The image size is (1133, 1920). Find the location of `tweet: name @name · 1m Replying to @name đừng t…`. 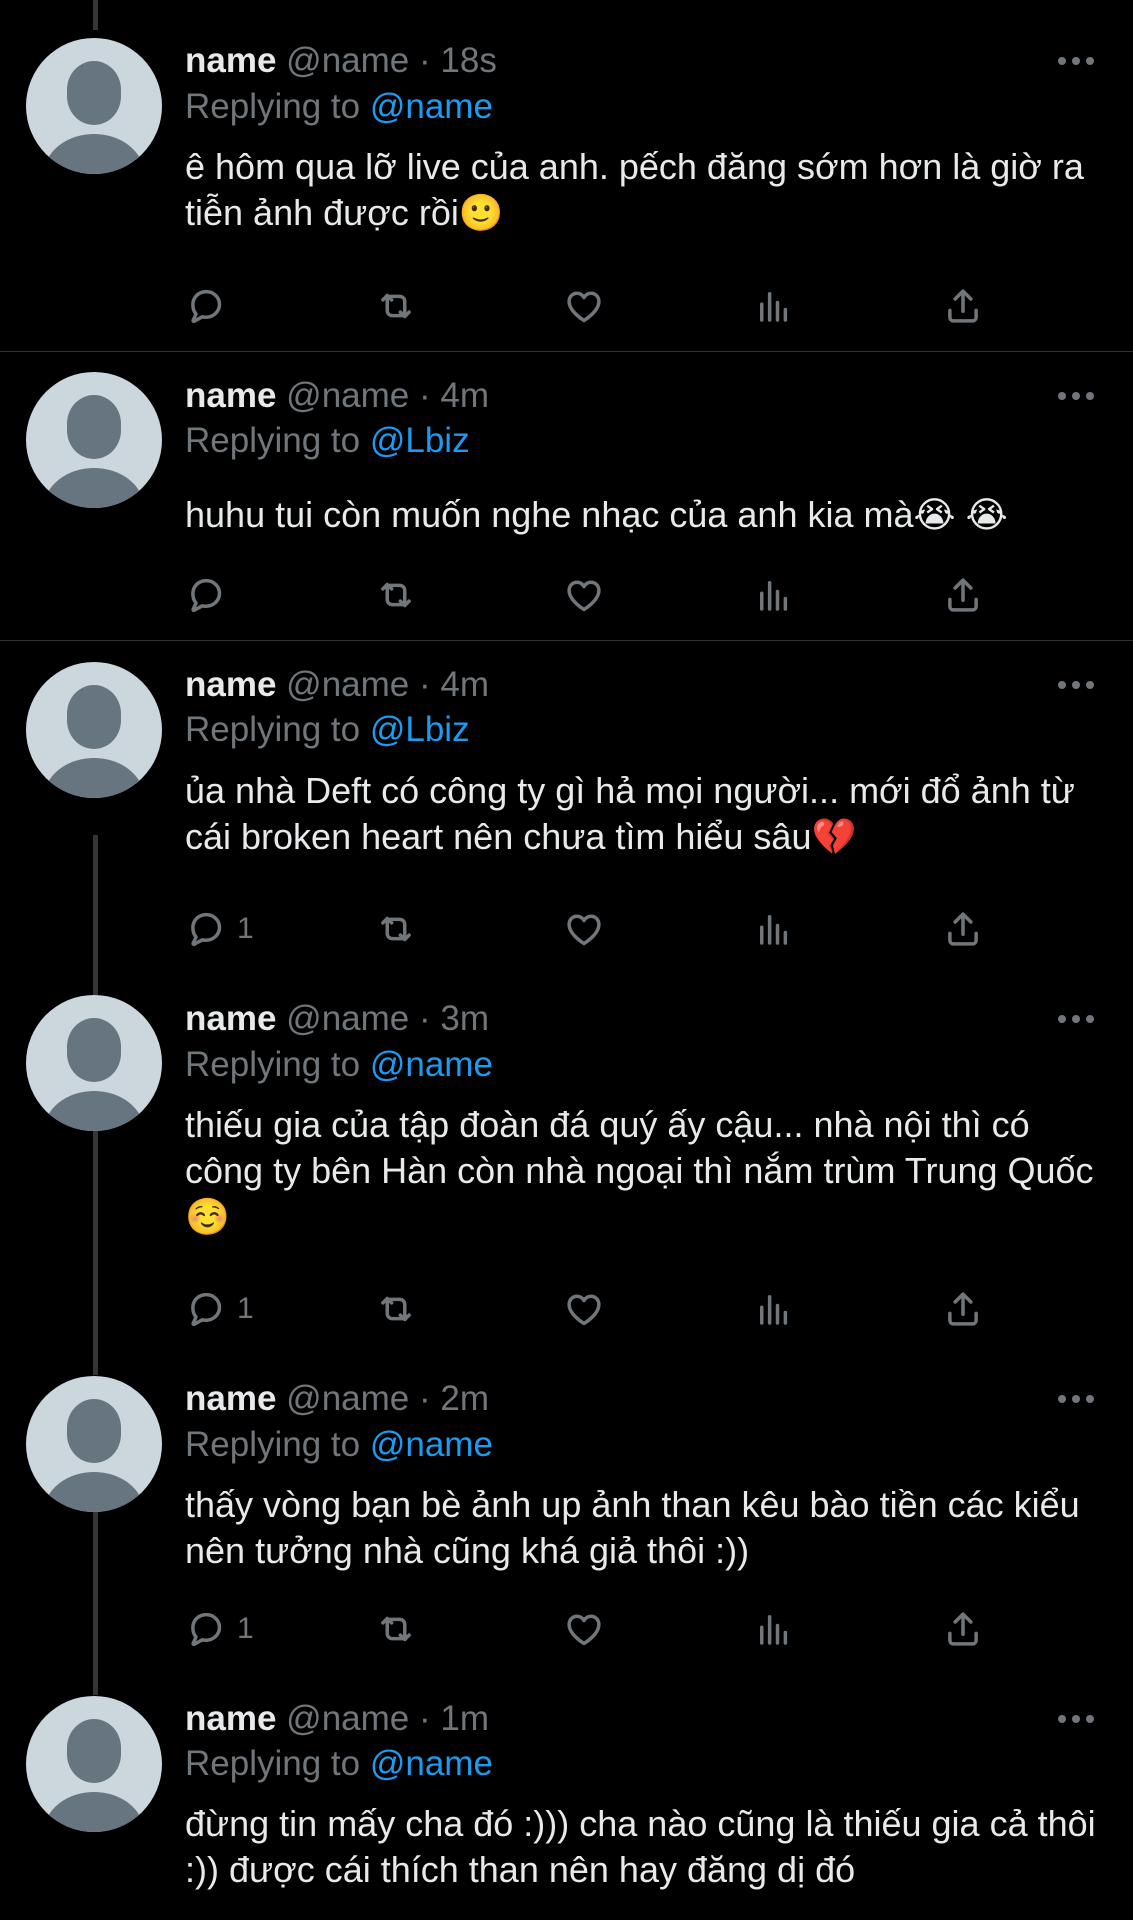

tweet: name @name · 1m Replying to @name đừng t… is located at coordinates (566, 1798).